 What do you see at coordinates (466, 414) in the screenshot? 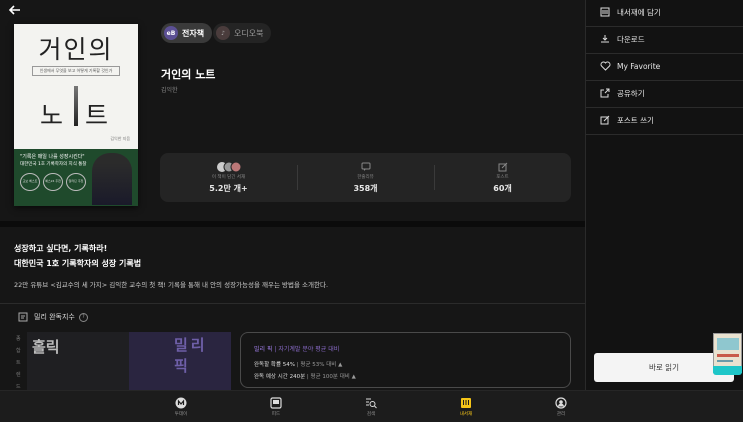
I see `tab-label: 내서재` at bounding box center [466, 414].